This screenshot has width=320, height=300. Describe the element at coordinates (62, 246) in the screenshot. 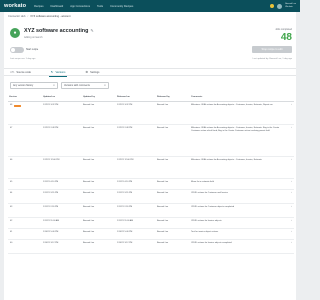

I see `updated-on-cell: 1/10/21 3:12 PM` at that location.